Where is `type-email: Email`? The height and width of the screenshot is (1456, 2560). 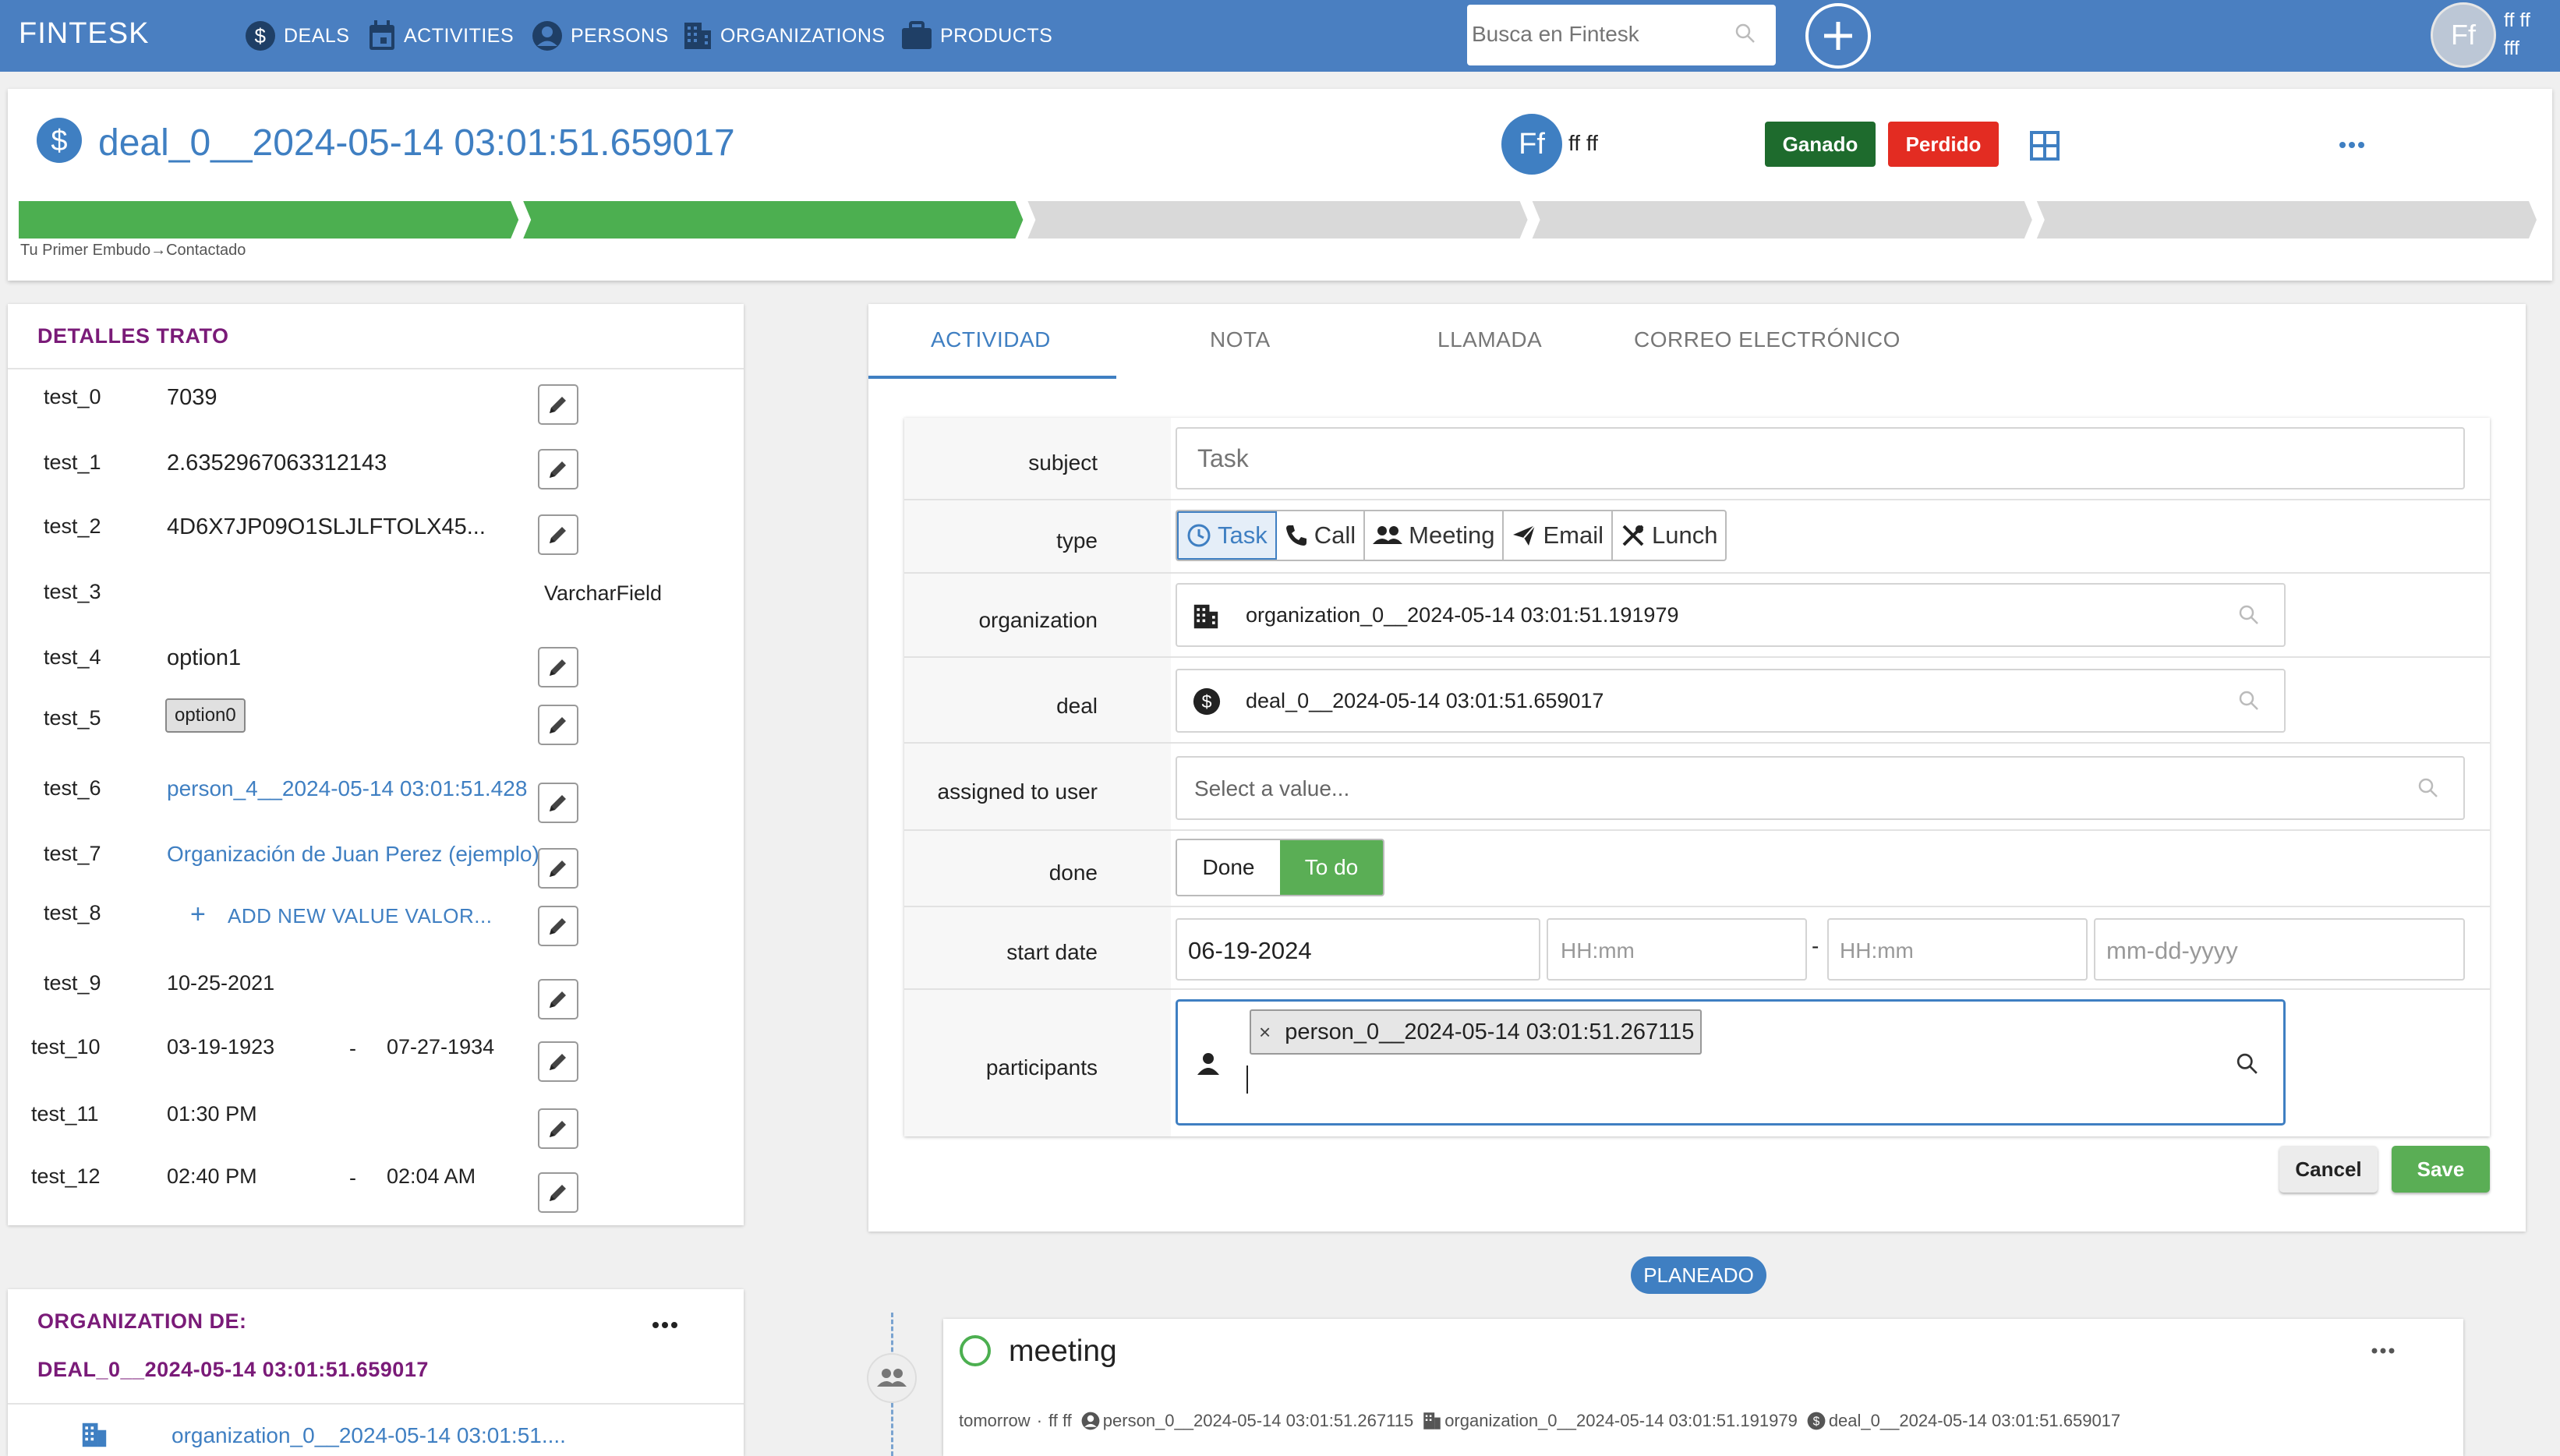 type-email: Email is located at coordinates (1558, 535).